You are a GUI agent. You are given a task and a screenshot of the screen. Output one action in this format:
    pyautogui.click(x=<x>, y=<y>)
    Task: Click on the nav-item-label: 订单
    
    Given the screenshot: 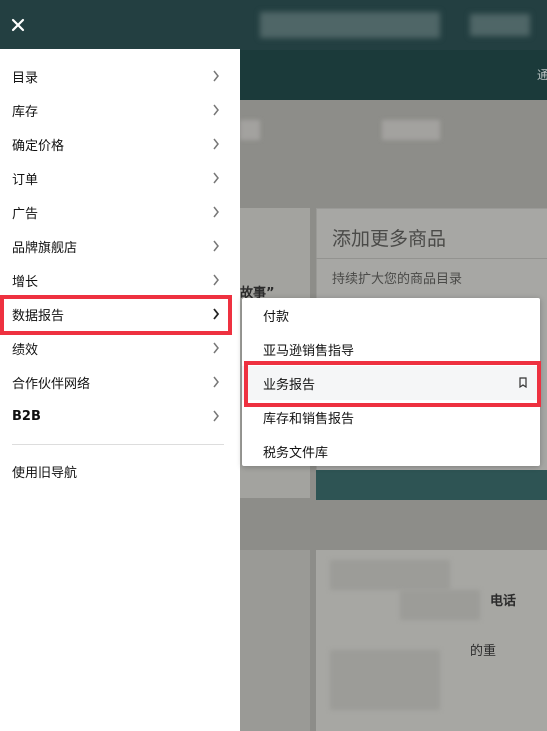 What is the action you would take?
    pyautogui.click(x=25, y=180)
    